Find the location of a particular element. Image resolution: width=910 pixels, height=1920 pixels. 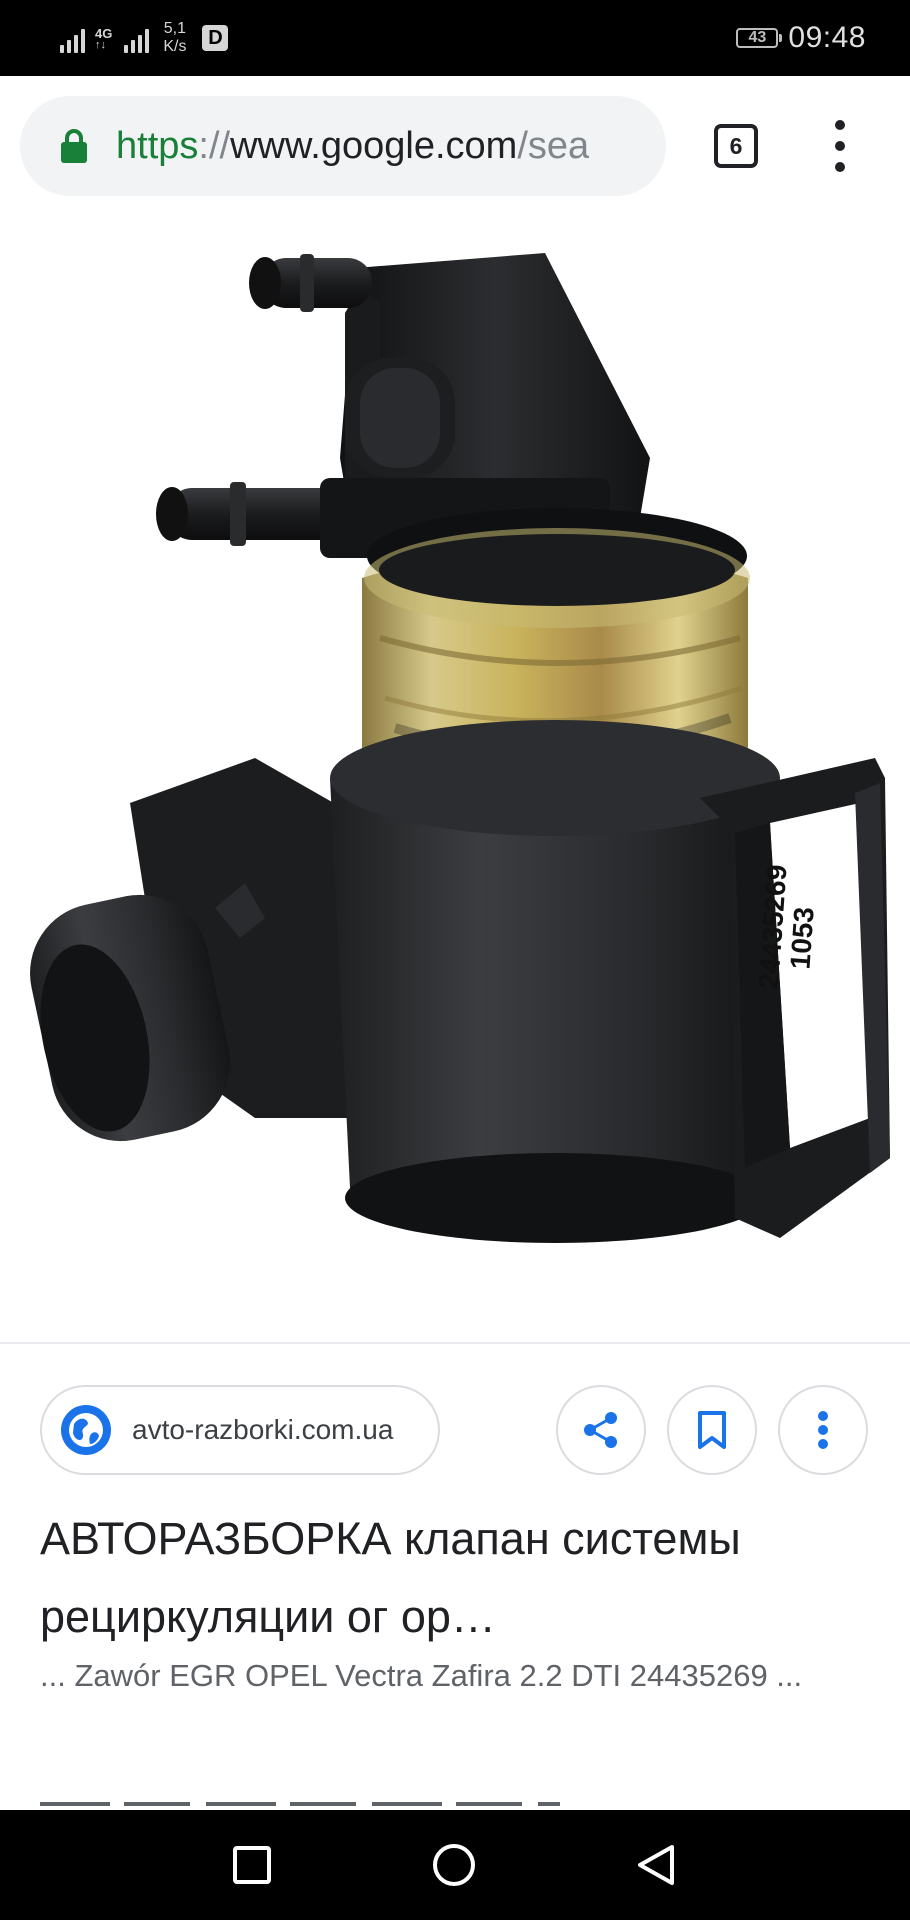

url-host: www.google.com is located at coordinates (374, 145).